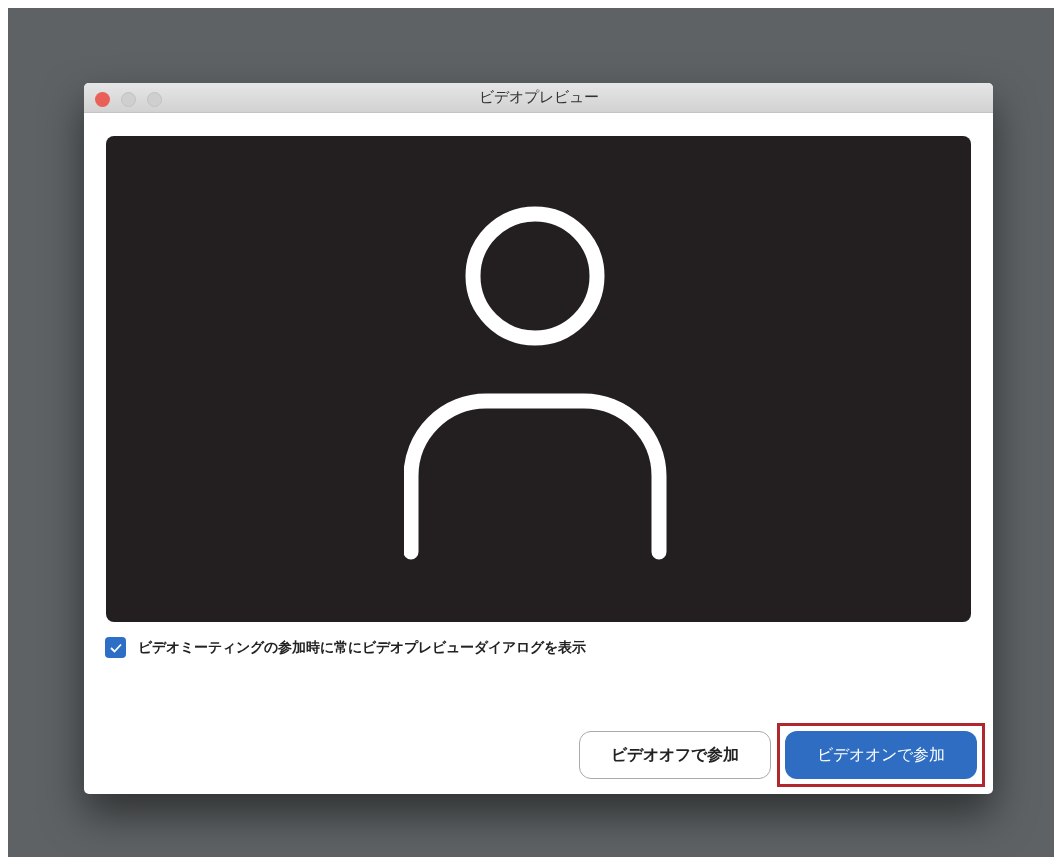  I want to click on close-button, so click(102, 99).